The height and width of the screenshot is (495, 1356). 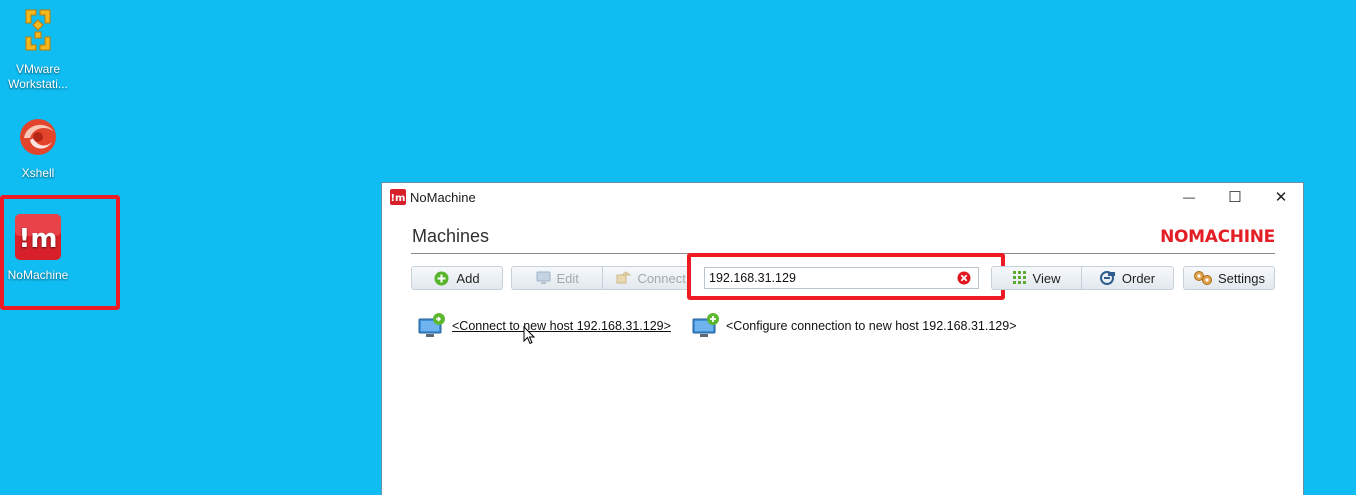 I want to click on window-title: NoMachine, so click(x=443, y=197).